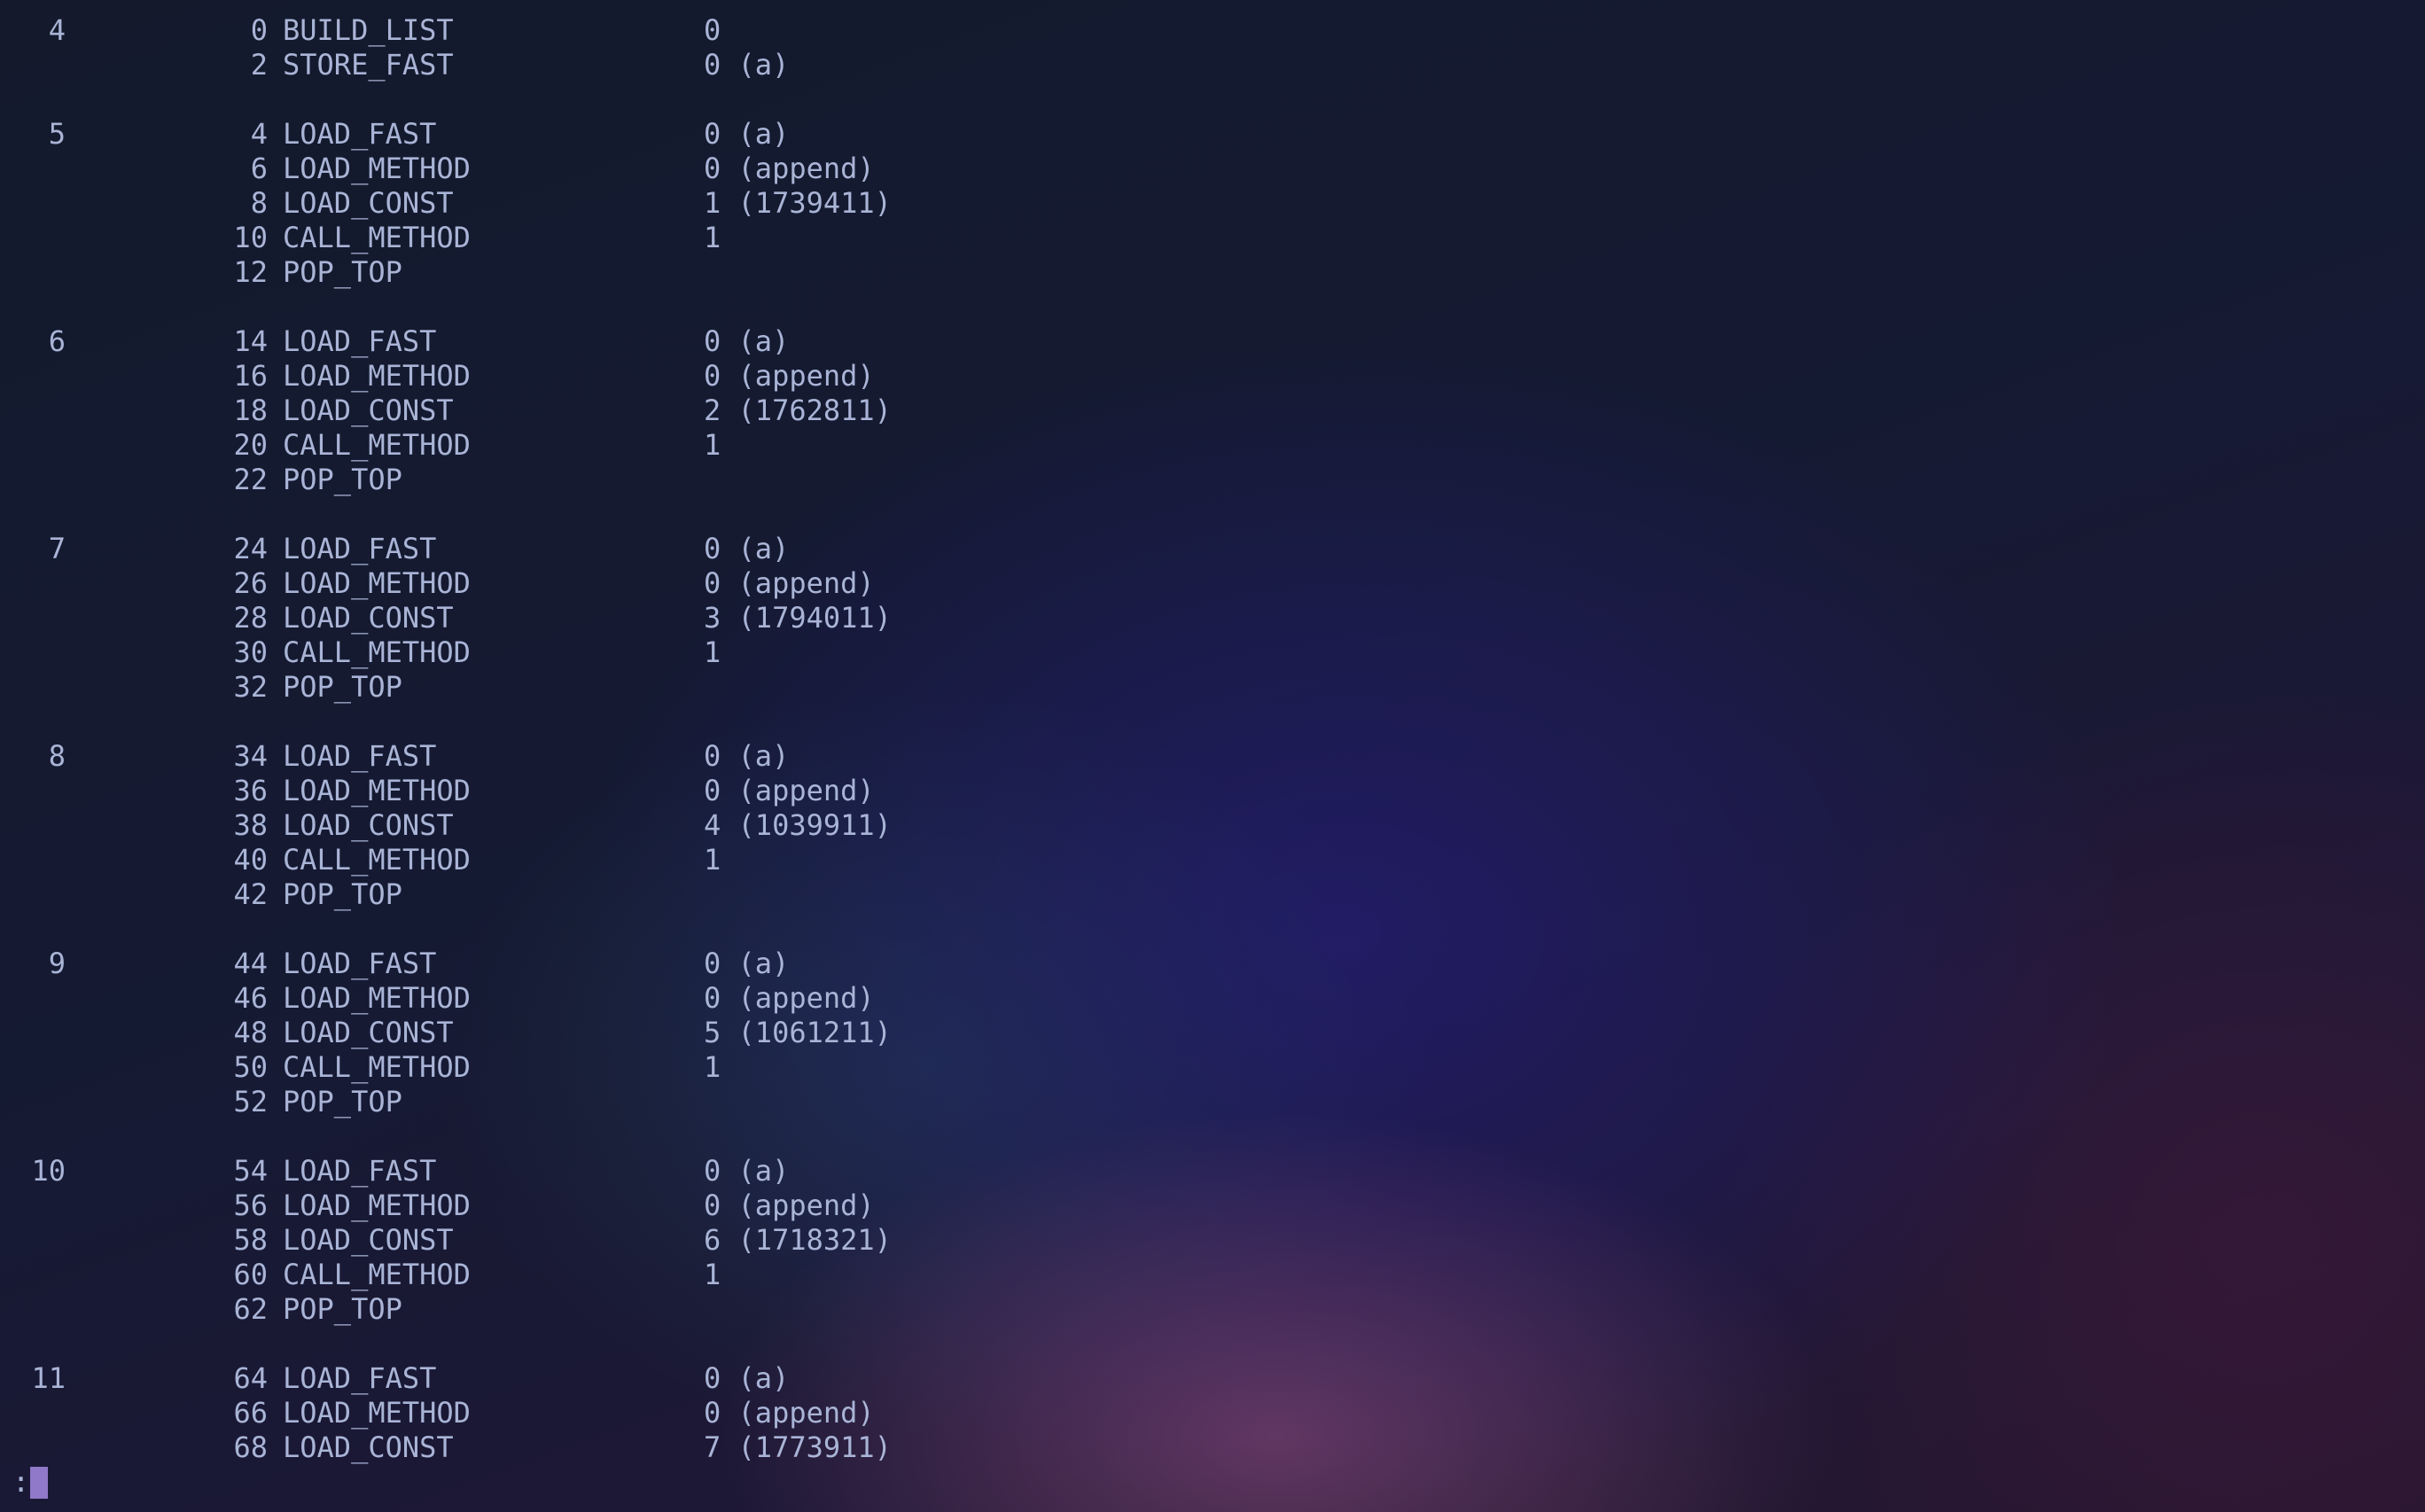  What do you see at coordinates (250, 1067) in the screenshot?
I see `bytecode-offset: 50` at bounding box center [250, 1067].